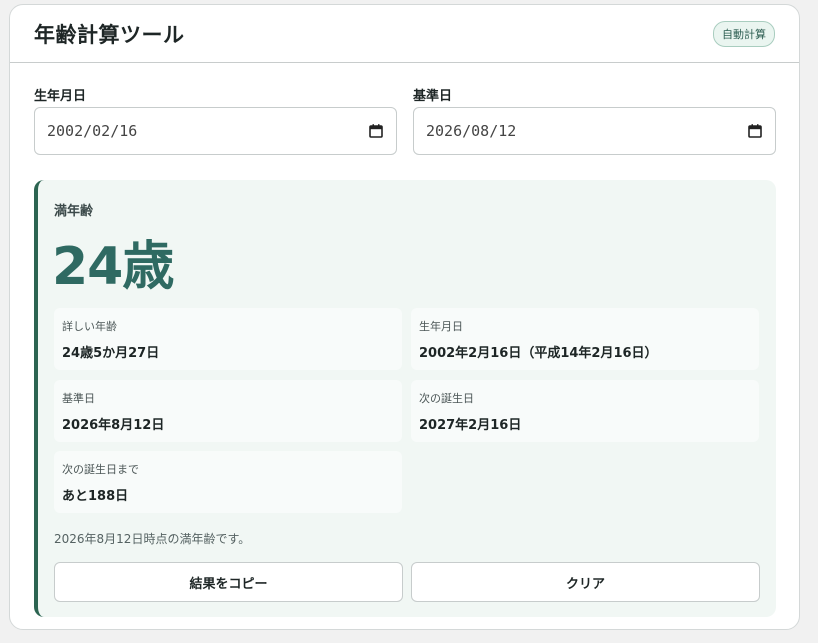 This screenshot has width=818, height=643. Describe the element at coordinates (441, 326) in the screenshot. I see `tile-label: 生年月日` at that location.